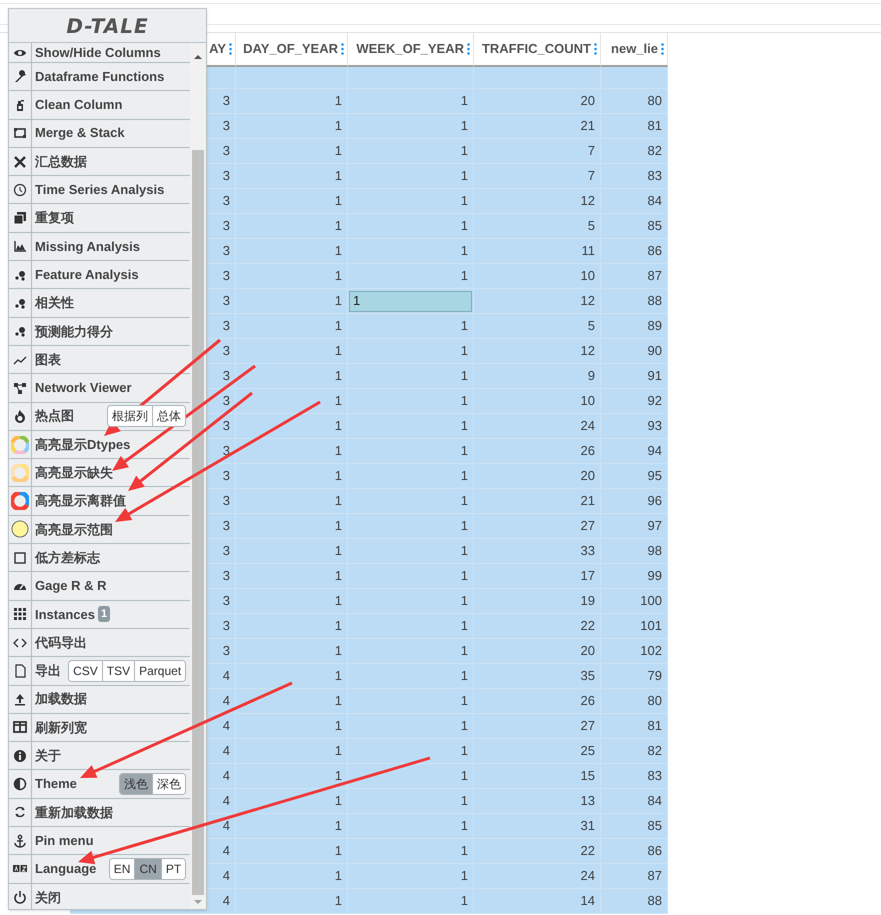  I want to click on table-cell: 27, so click(537, 526).